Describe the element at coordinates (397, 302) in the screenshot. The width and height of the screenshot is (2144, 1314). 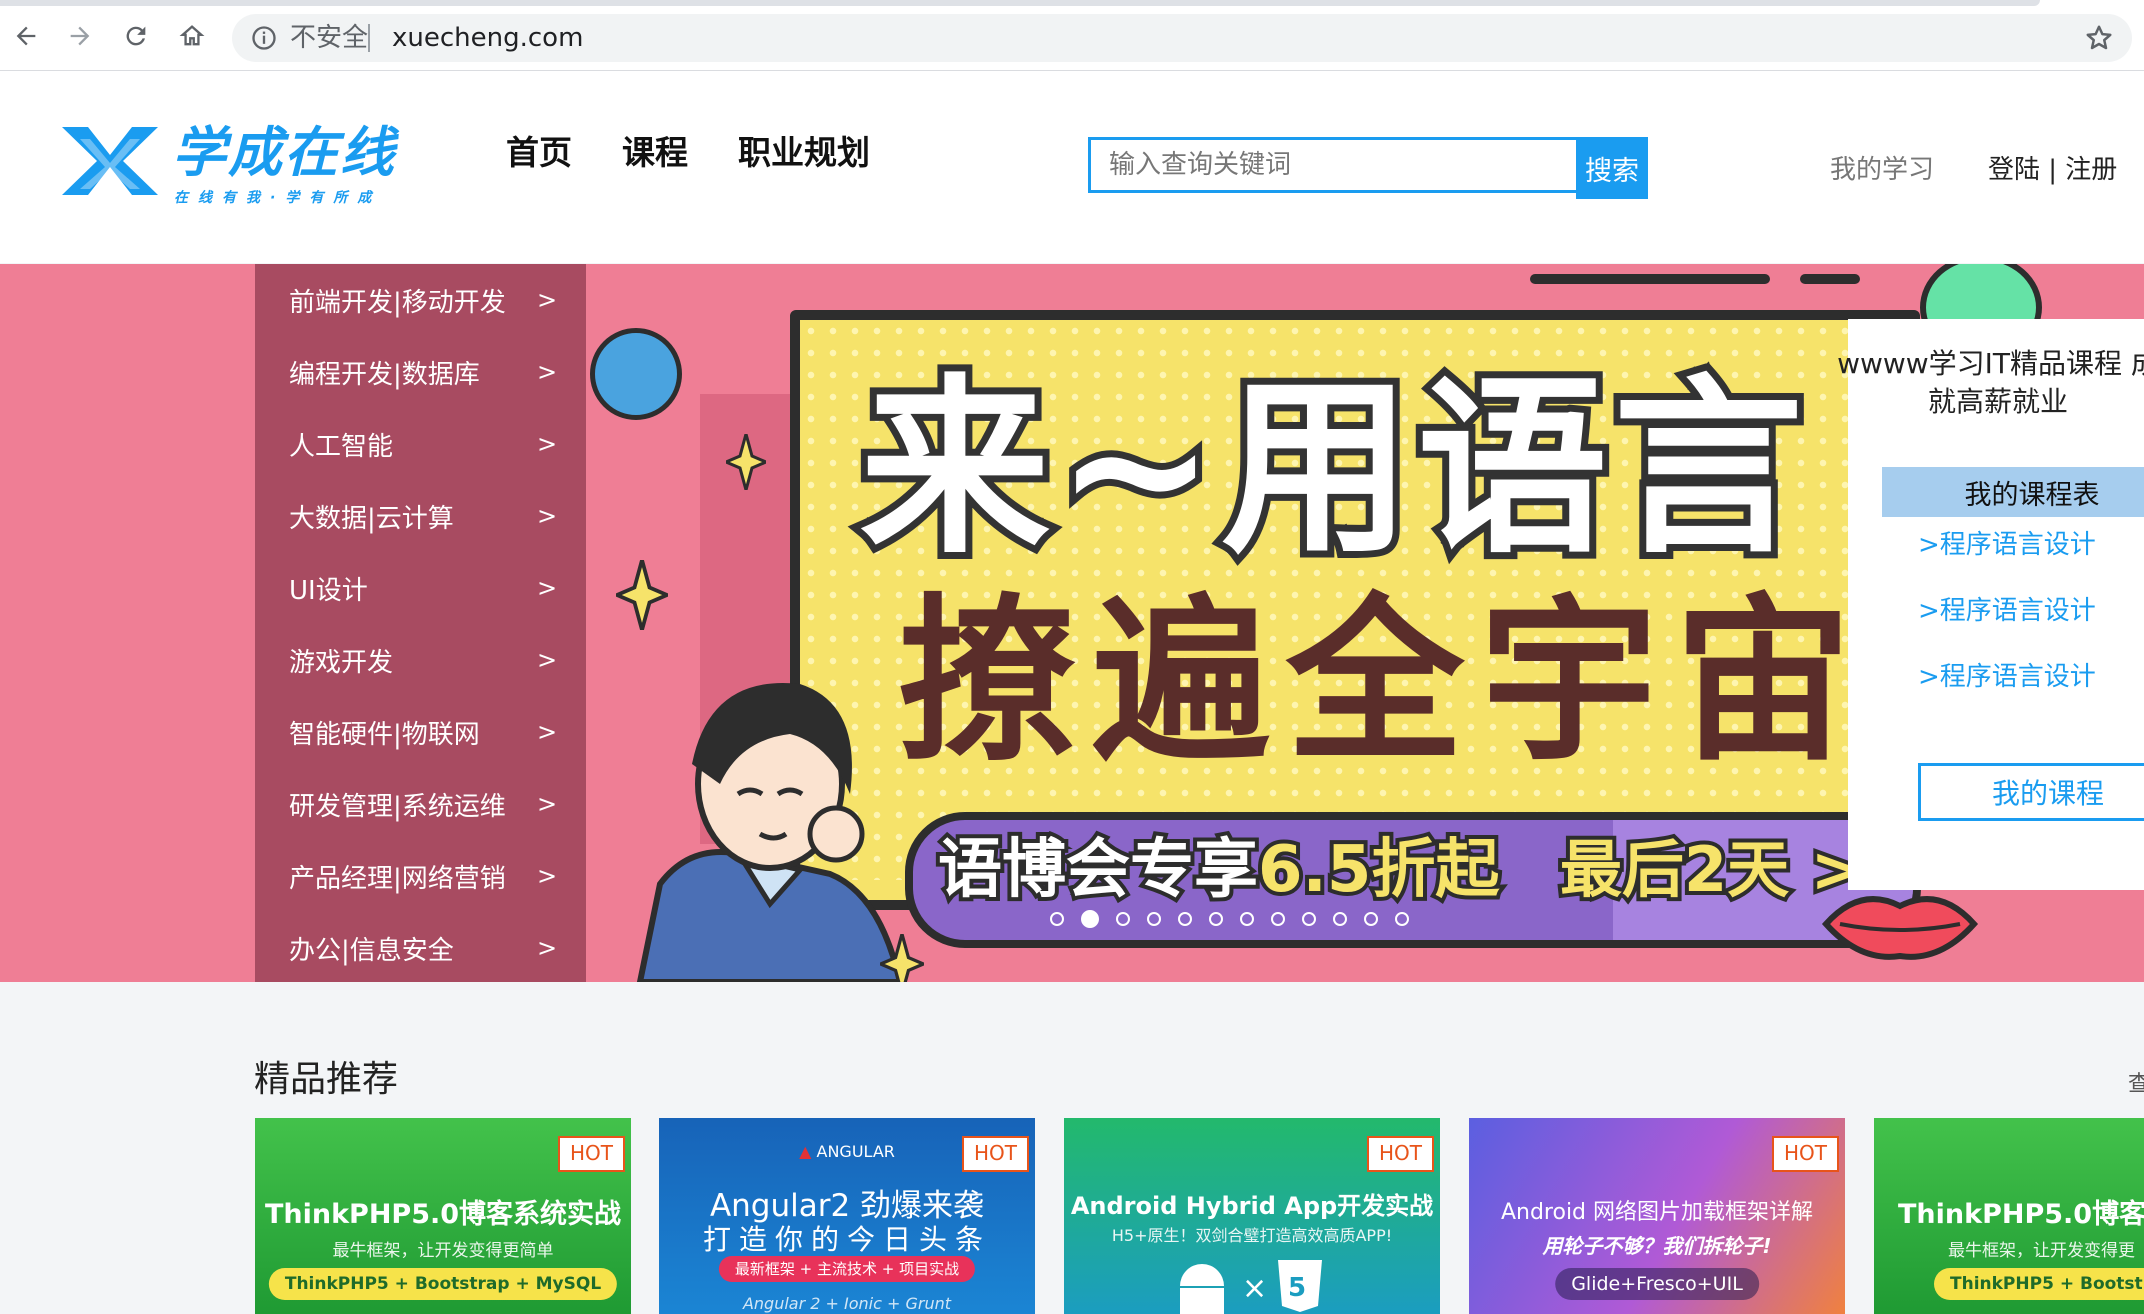
I see `category-label: 前端开发|移动开发` at that location.